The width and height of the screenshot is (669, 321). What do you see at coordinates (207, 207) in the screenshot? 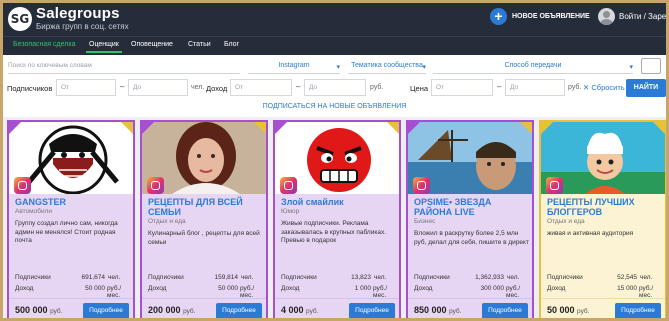
I see `listing-title: РЕЦЕПТЫ ДЛЯ ВСЕЙ СЕМЬИ` at bounding box center [207, 207].